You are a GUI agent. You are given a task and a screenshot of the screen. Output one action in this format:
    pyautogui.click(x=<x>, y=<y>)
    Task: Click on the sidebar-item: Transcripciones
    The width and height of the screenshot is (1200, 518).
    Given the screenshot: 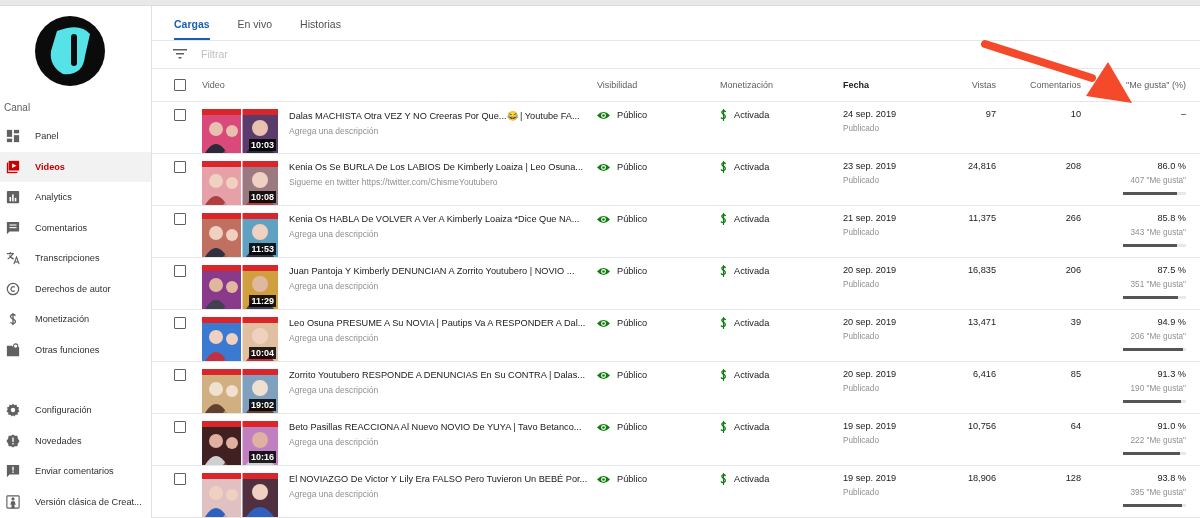 What is the action you would take?
    pyautogui.click(x=75, y=258)
    